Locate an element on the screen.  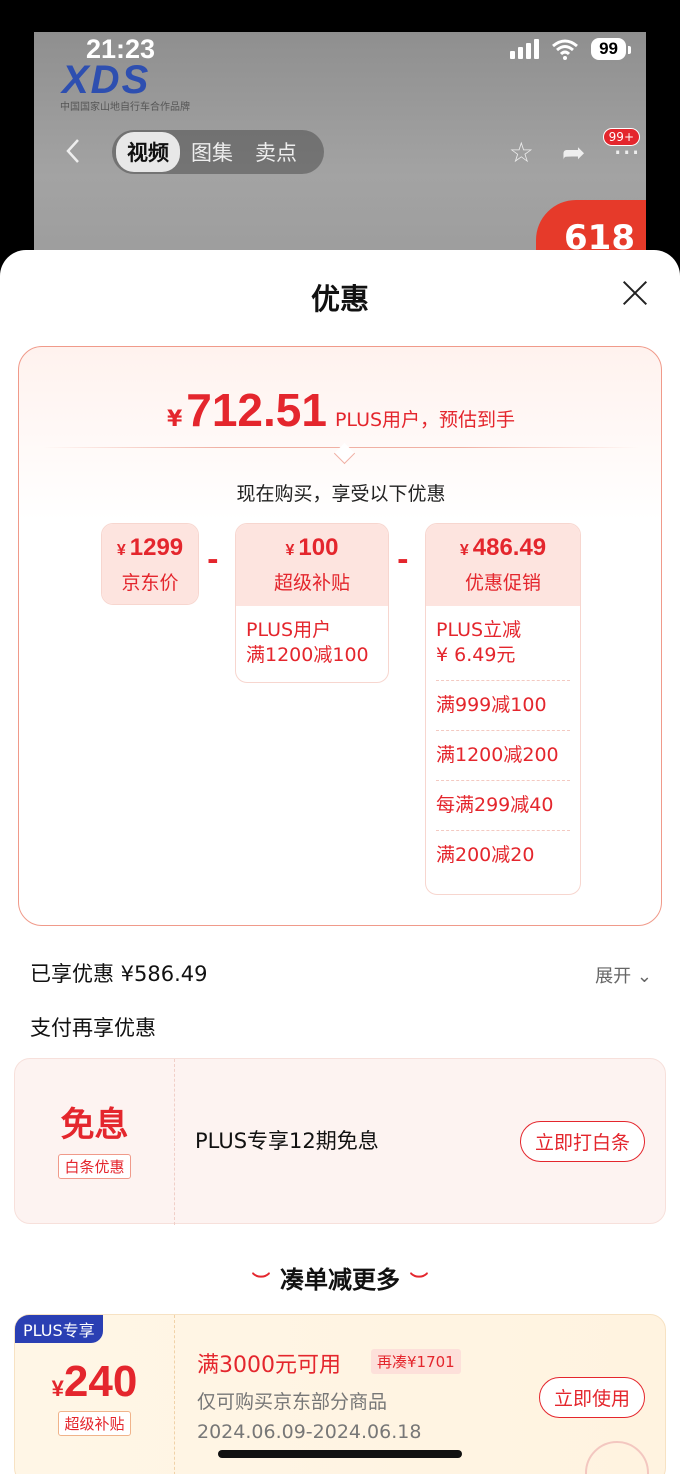
baitiao-pay-button: 立即打白条 is located at coordinates (582, 1141).